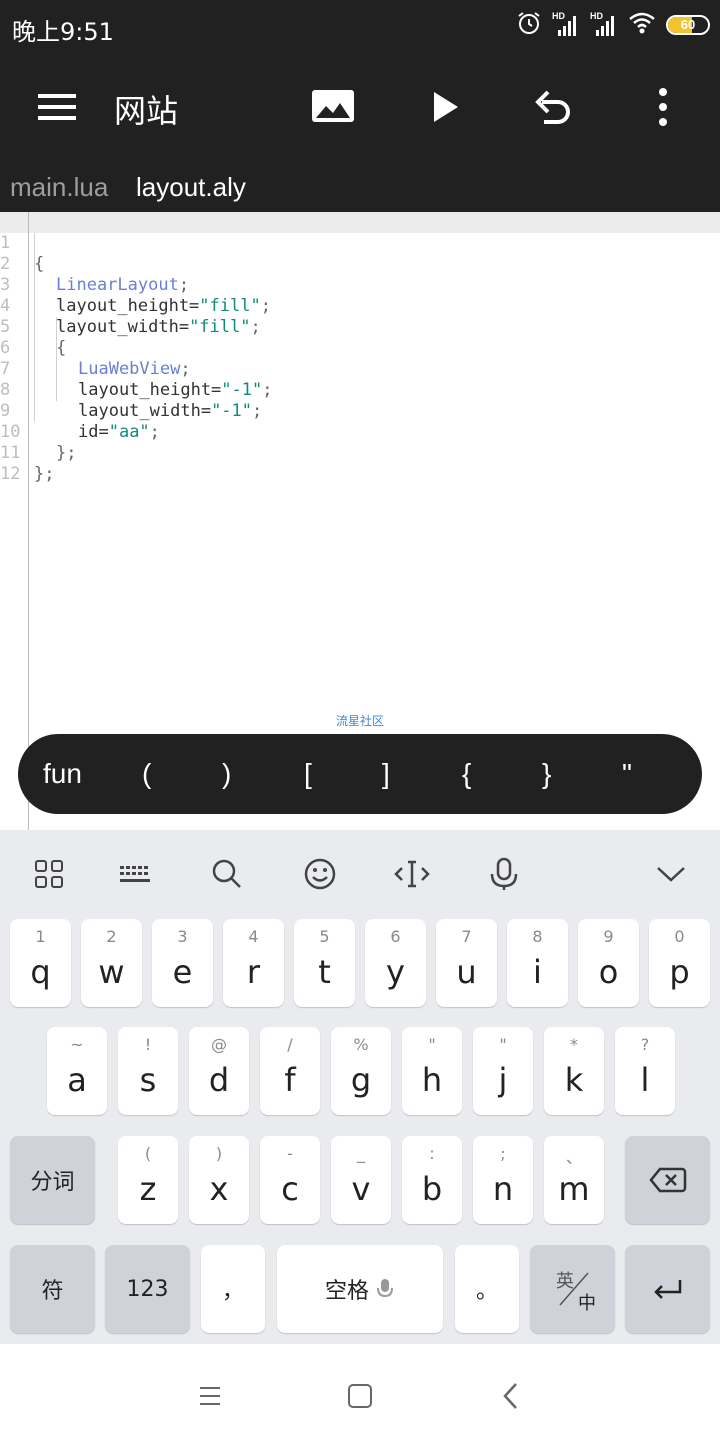  I want to click on tab-layout-aly: layout.aly, so click(191, 187).